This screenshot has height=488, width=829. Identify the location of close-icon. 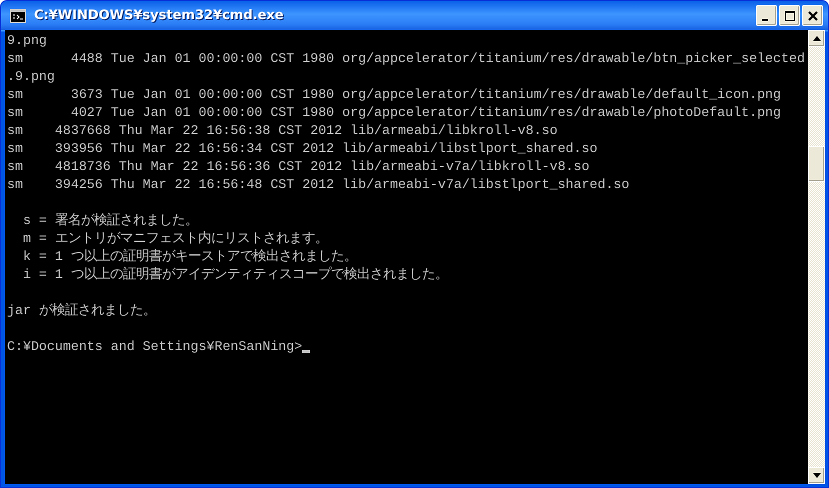
(812, 16).